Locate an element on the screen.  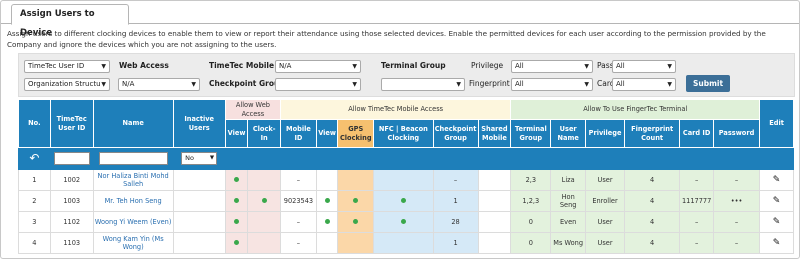
privilege-select: All ▼ is located at coordinates (552, 66).